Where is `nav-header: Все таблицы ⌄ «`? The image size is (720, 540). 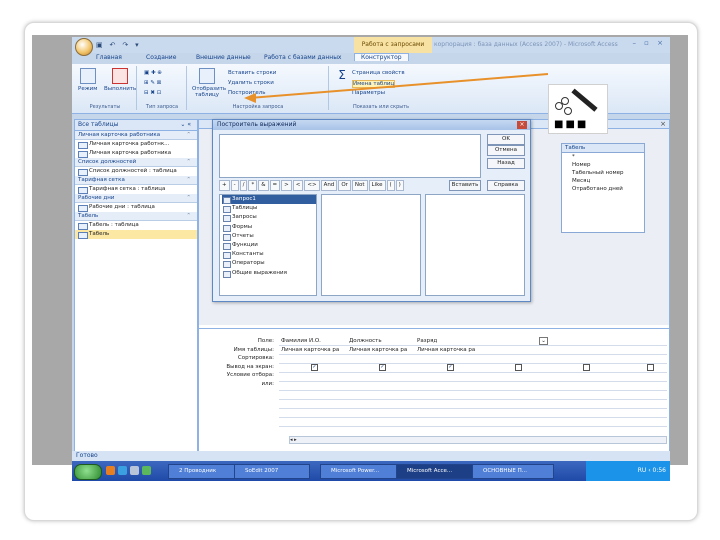
nav-header: Все таблицы ⌄ « is located at coordinates (136, 125).